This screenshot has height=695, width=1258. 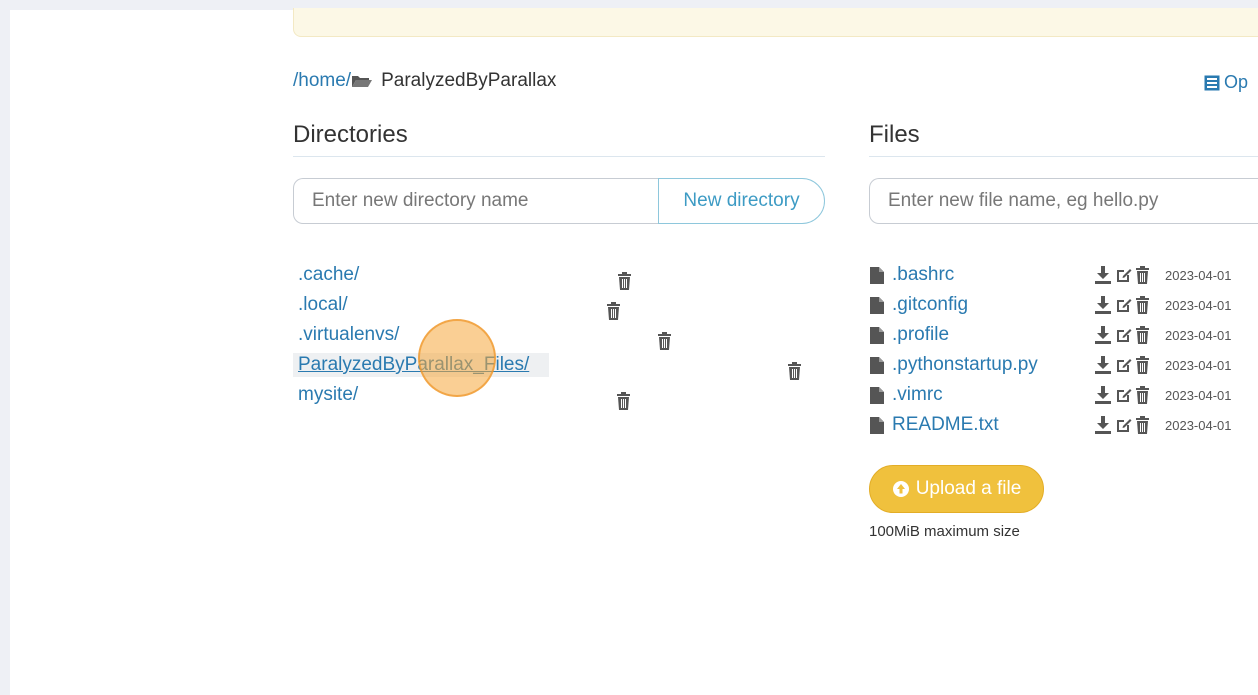 What do you see at coordinates (923, 275) in the screenshot?
I see `file-link: .bashrc` at bounding box center [923, 275].